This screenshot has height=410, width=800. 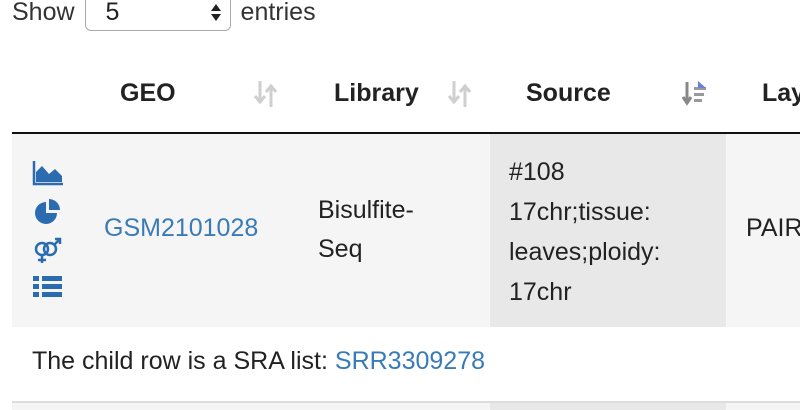 I want to click on entries-select: 5, so click(x=157, y=15).